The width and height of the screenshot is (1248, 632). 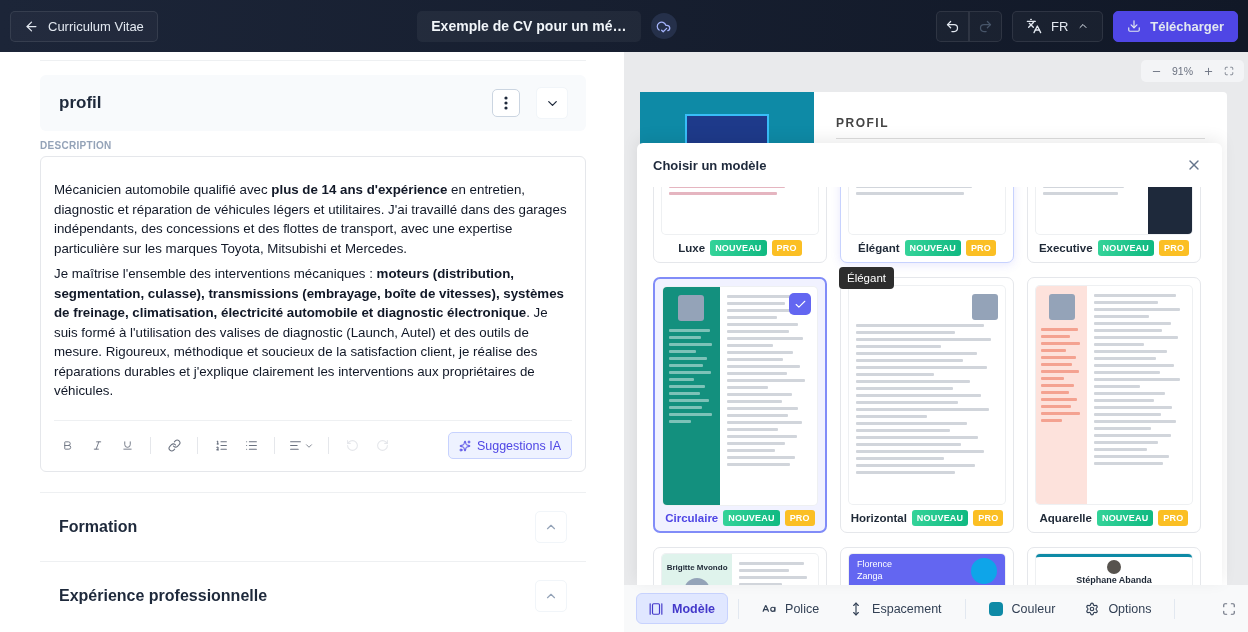 I want to click on field-label: DESCRIPTION, so click(x=76, y=145).